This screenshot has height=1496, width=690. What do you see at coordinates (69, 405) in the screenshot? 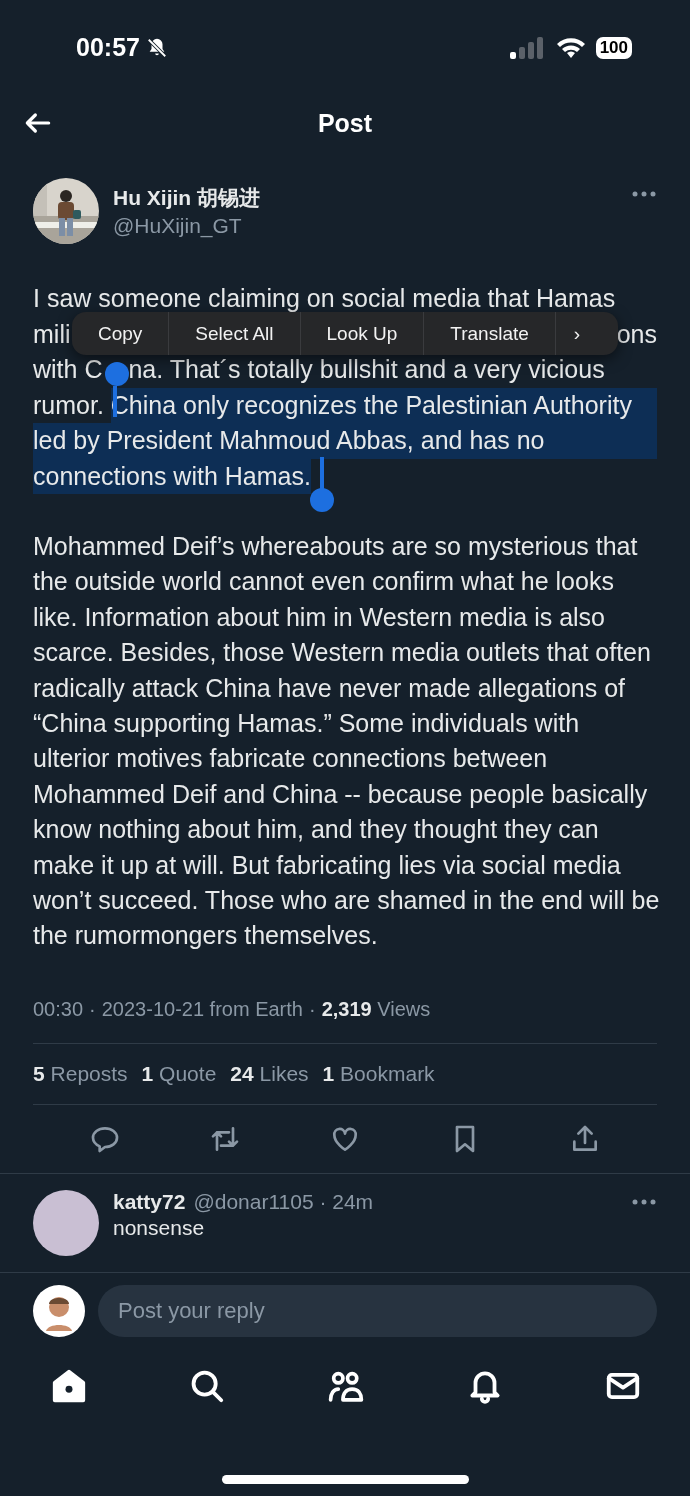
I see `post-text: rumor.` at bounding box center [69, 405].